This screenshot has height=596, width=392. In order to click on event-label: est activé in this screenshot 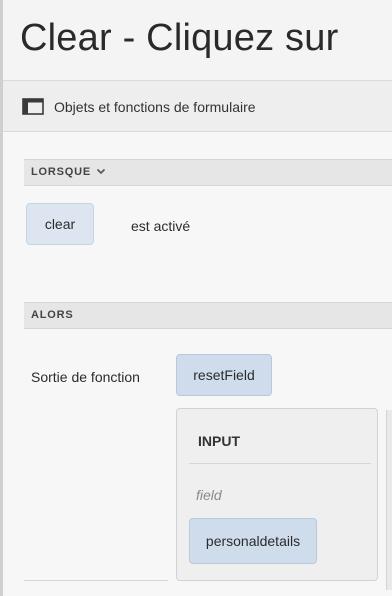, I will do `click(161, 226)`.